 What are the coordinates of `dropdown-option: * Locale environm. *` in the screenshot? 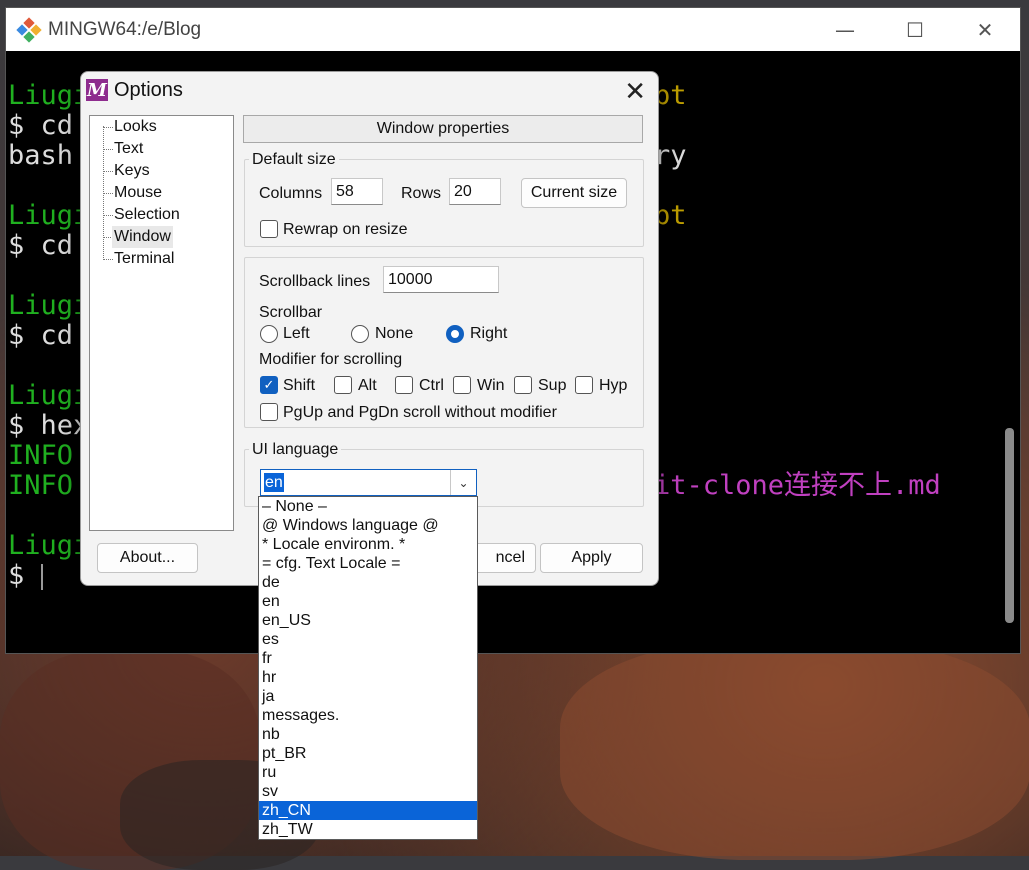 It's located at (368, 544).